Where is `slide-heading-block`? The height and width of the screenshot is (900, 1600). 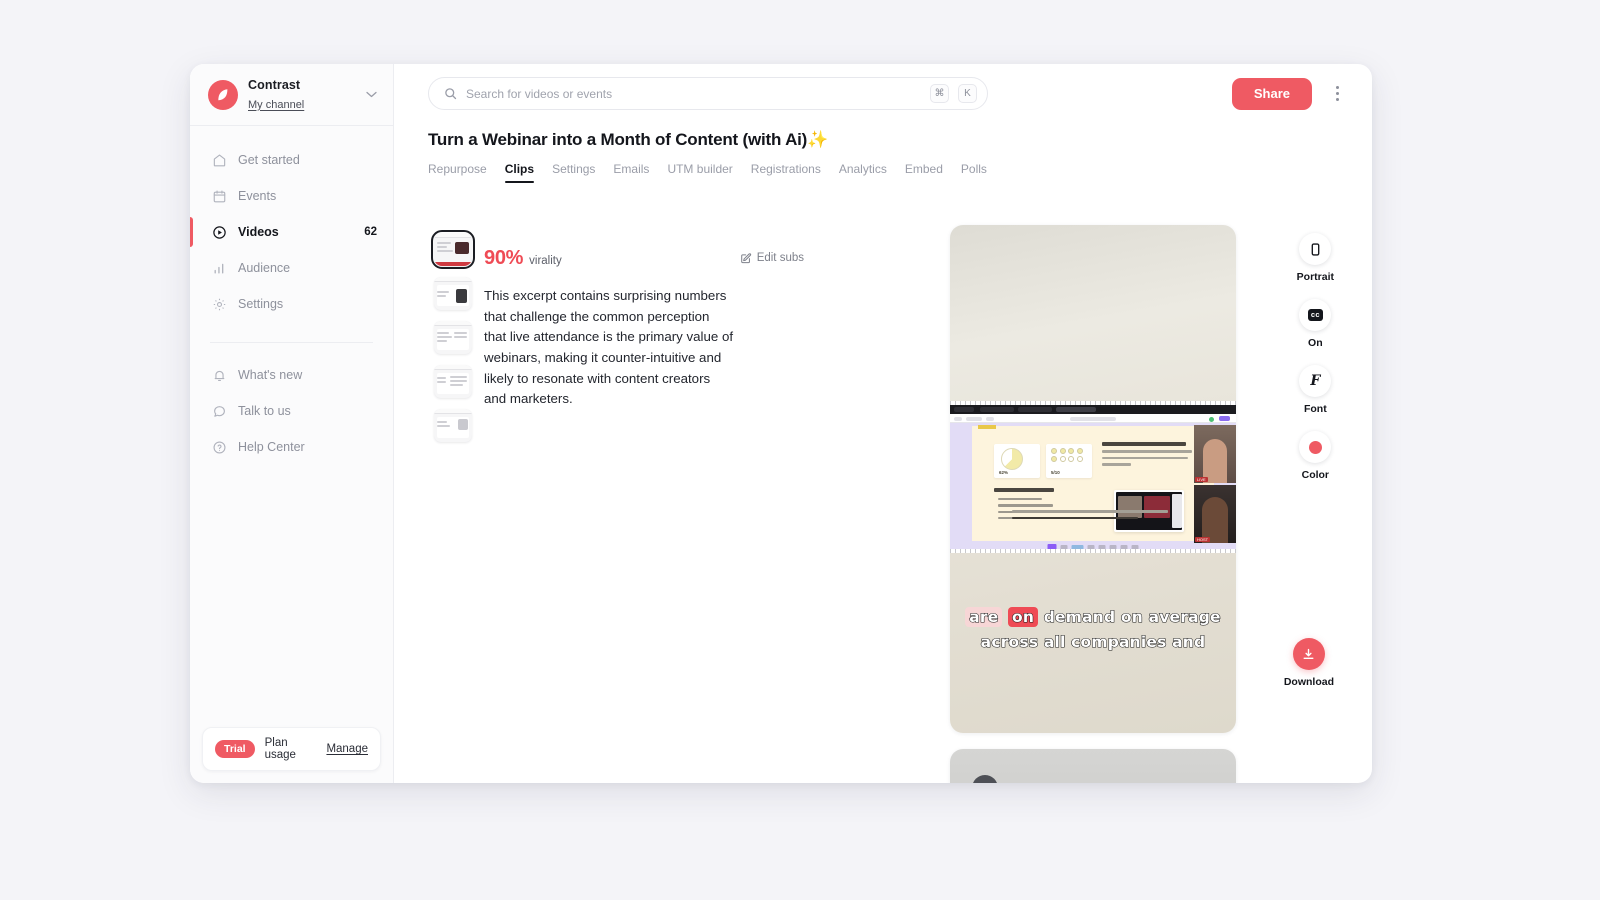
slide-heading-block is located at coordinates (1151, 454).